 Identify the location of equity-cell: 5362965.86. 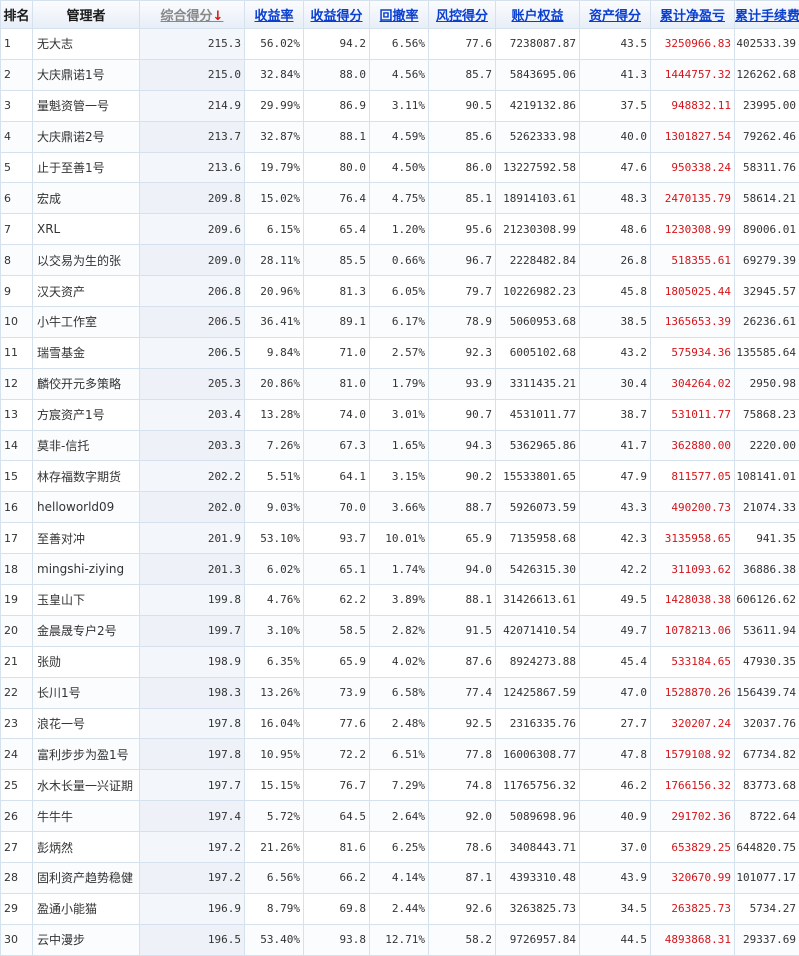
(538, 445).